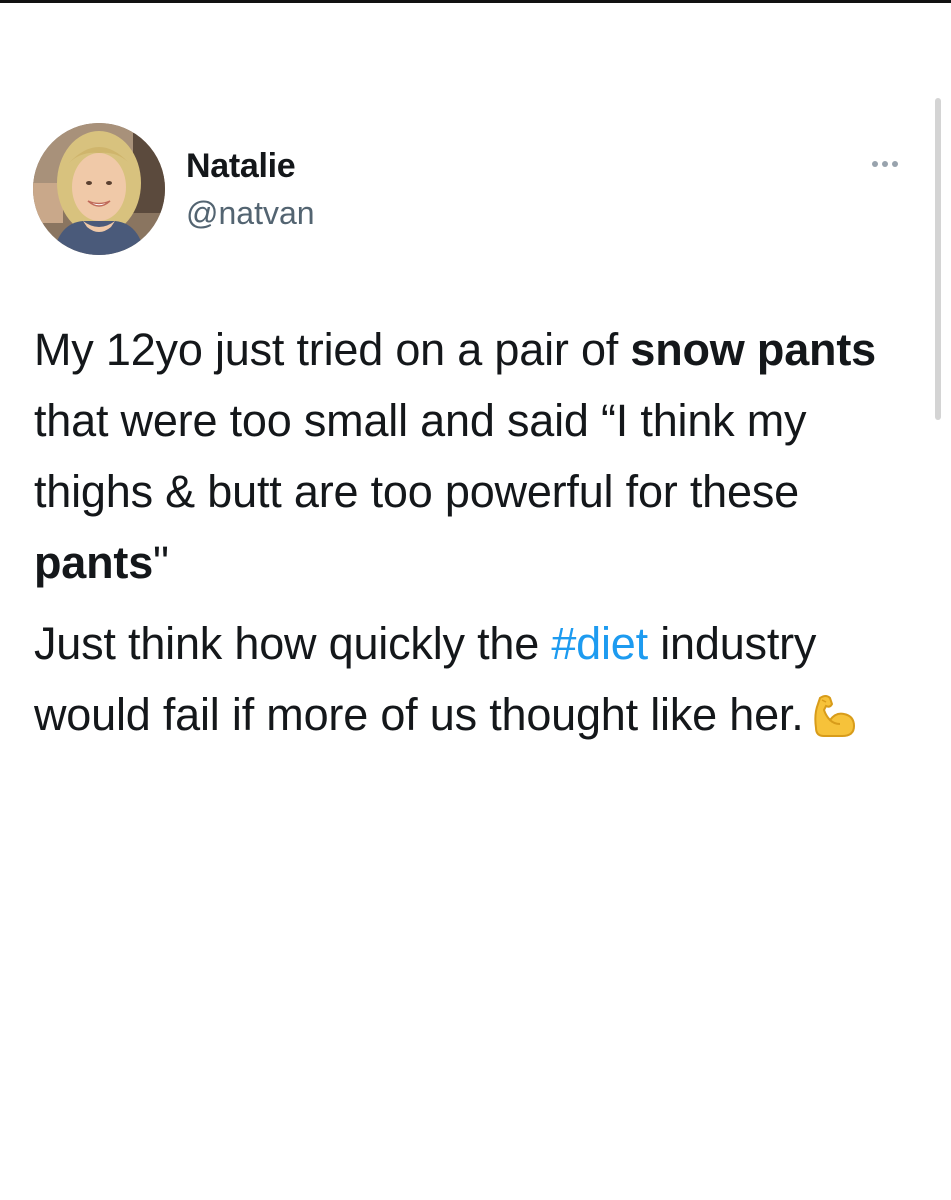  I want to click on avatar, so click(99, 189).